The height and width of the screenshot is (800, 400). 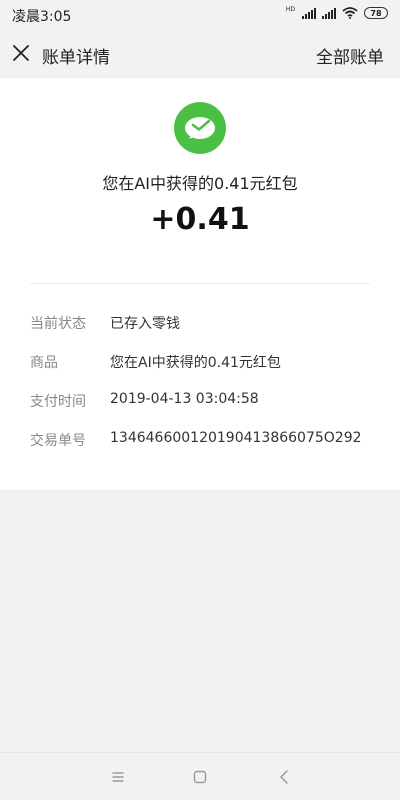 I want to click on status-bar: 凌晨3:05 HD 78, so click(x=200, y=15).